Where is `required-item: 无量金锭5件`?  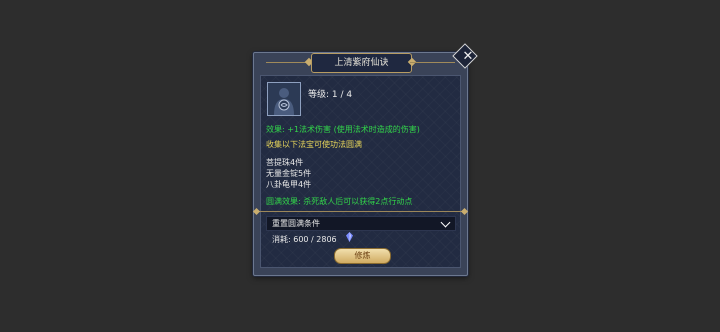
required-item: 无量金锭5件 is located at coordinates (289, 173).